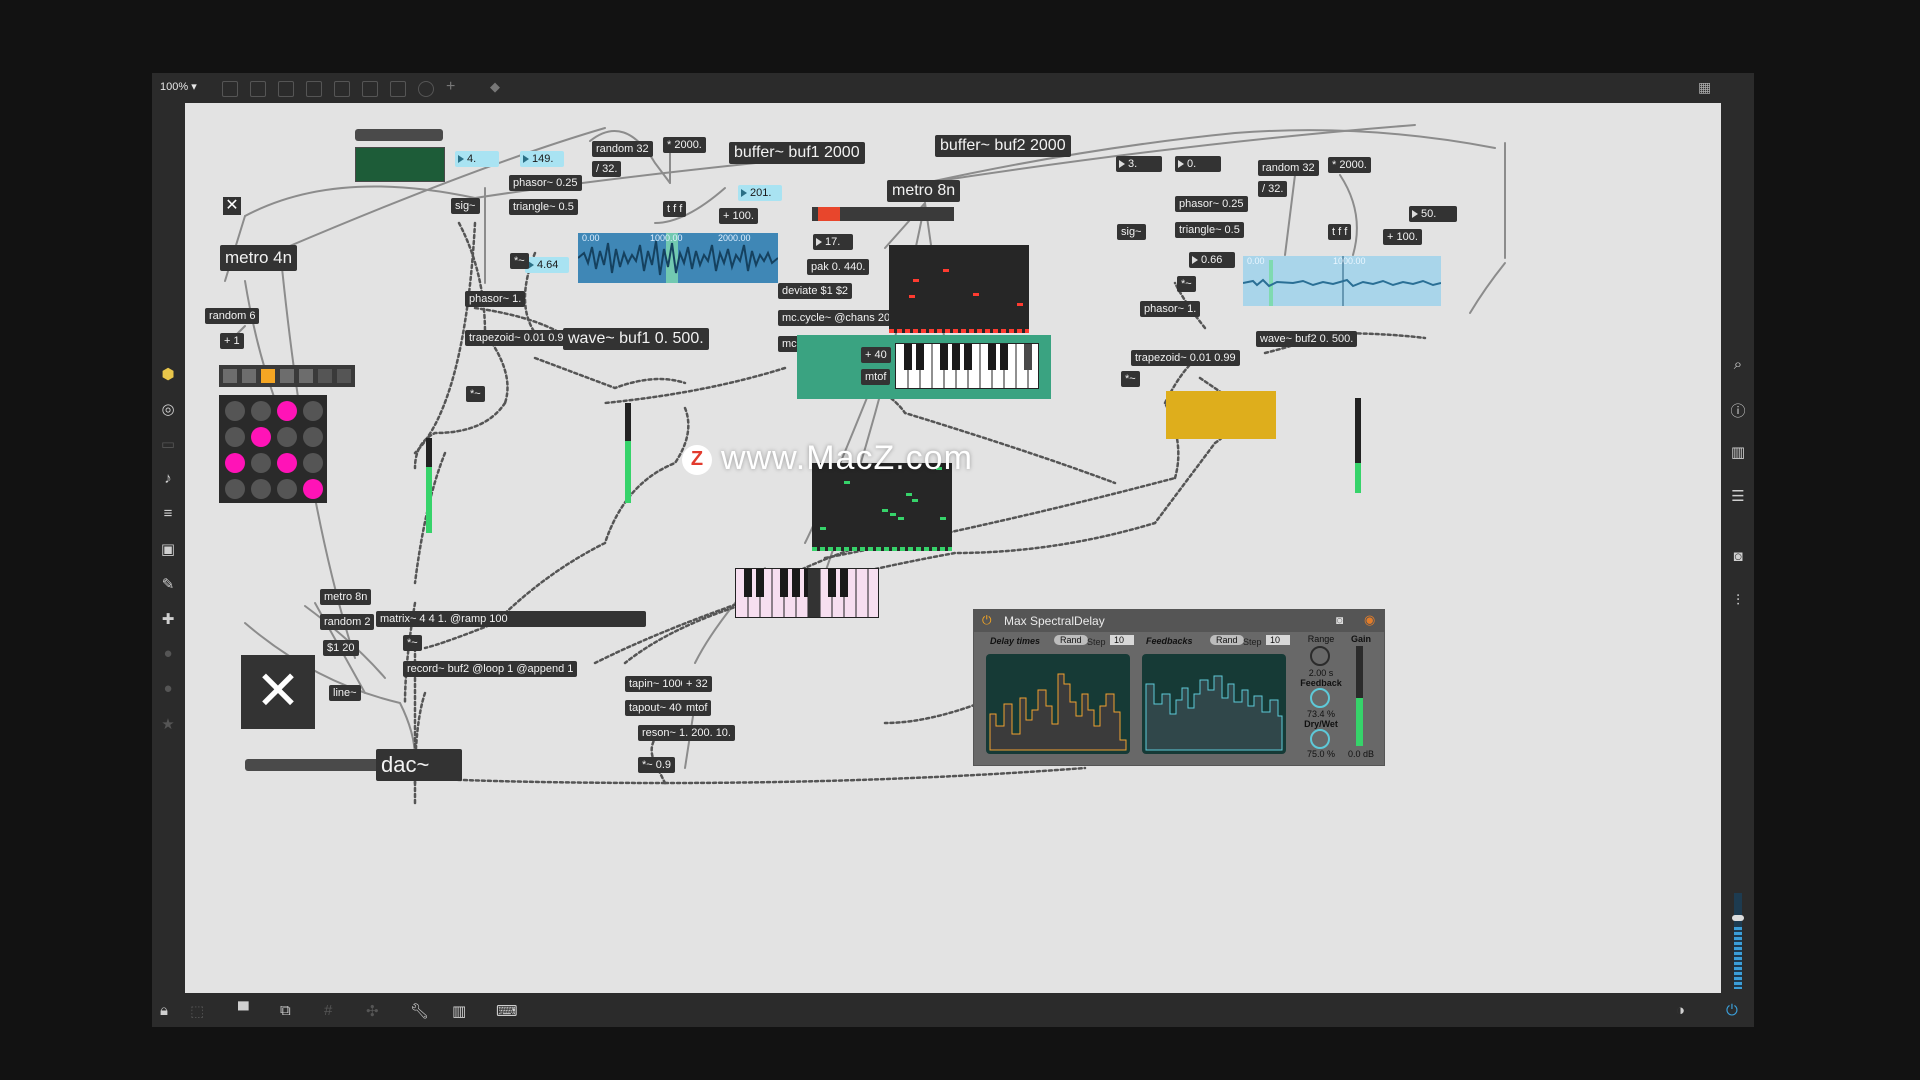 The height and width of the screenshot is (1080, 1920). Describe the element at coordinates (345, 693) in the screenshot. I see `line-object: line~` at that location.